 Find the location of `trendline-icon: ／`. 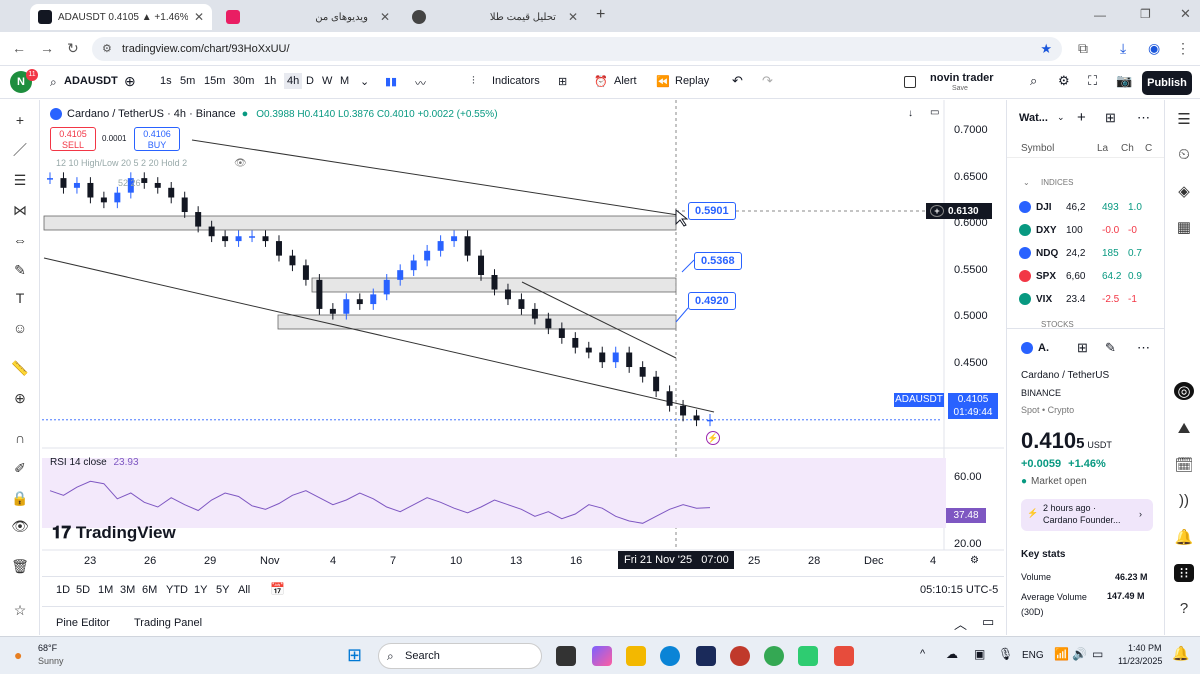

trendline-icon: ／ is located at coordinates (20, 150).